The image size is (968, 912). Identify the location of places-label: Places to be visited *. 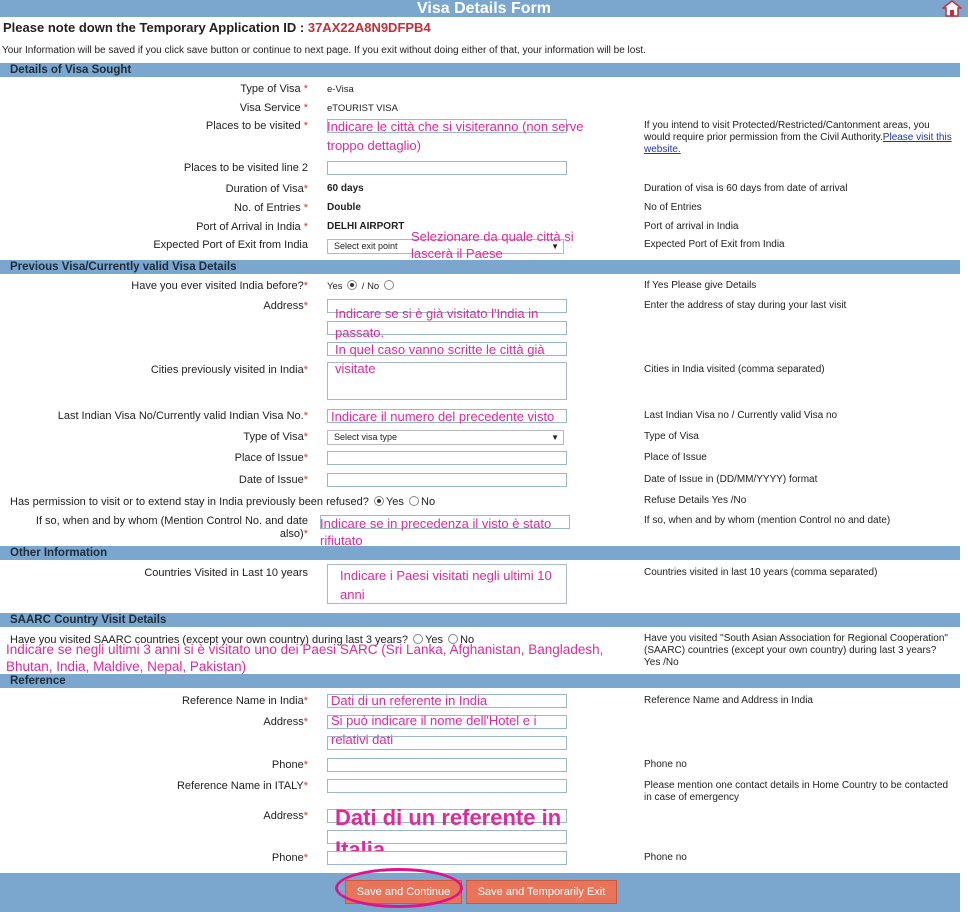
(256, 126).